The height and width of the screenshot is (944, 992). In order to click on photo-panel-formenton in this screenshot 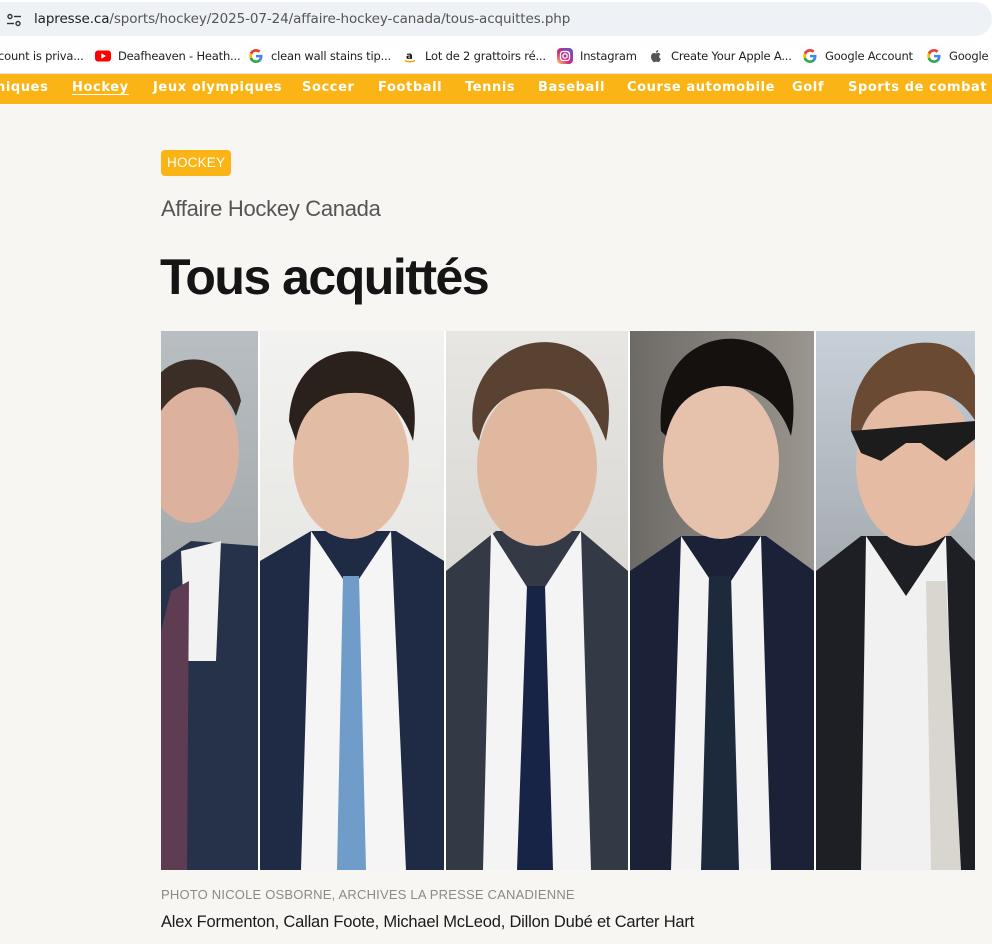, I will do `click(209, 600)`.